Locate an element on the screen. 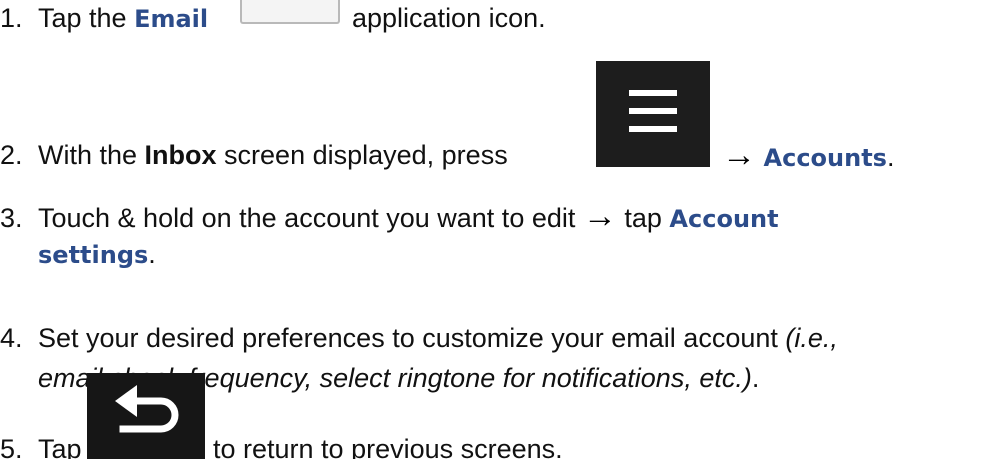 This screenshot has height=459, width=1002. step-number: 3. is located at coordinates (11, 218).